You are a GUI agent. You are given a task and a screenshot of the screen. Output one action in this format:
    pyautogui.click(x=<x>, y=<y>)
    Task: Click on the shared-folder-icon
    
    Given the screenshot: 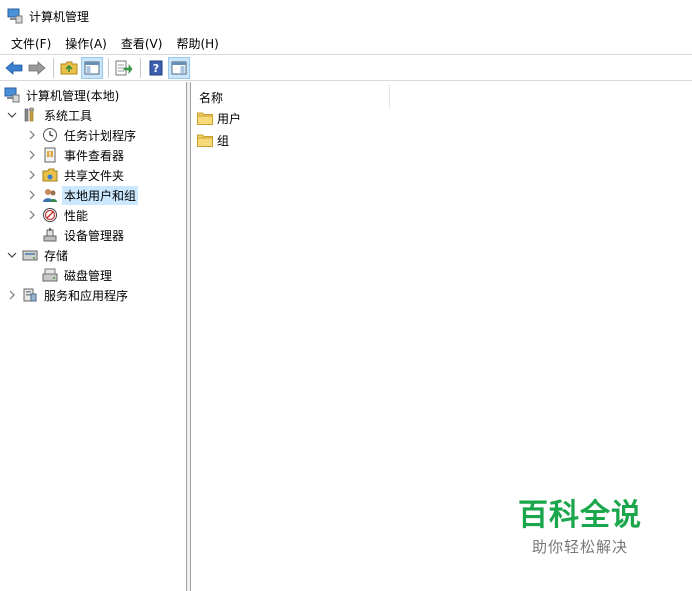 What is the action you would take?
    pyautogui.click(x=50, y=175)
    